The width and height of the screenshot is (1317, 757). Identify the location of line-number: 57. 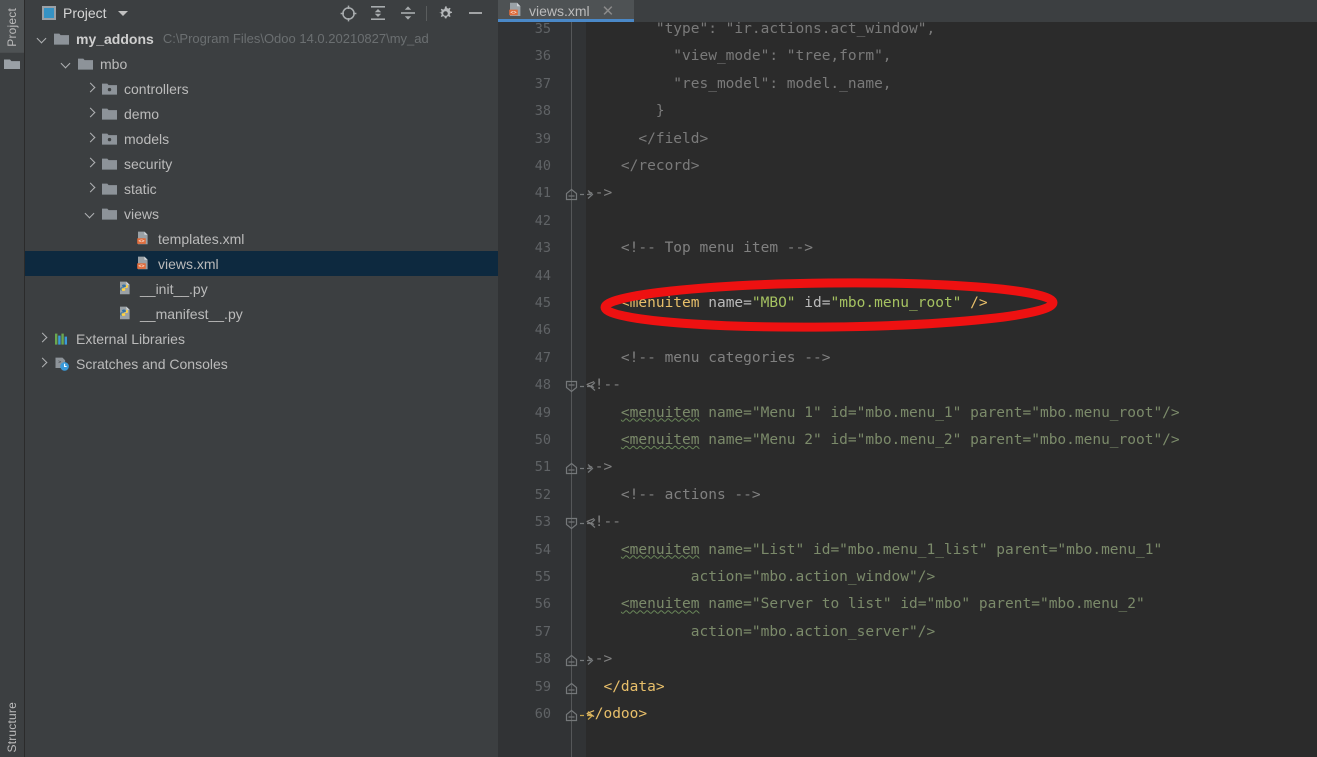
(526, 632).